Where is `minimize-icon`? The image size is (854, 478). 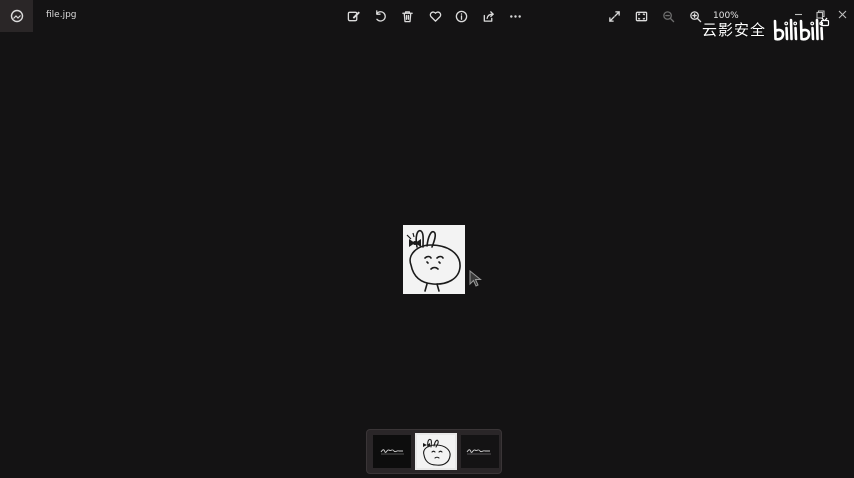 minimize-icon is located at coordinates (800, 10).